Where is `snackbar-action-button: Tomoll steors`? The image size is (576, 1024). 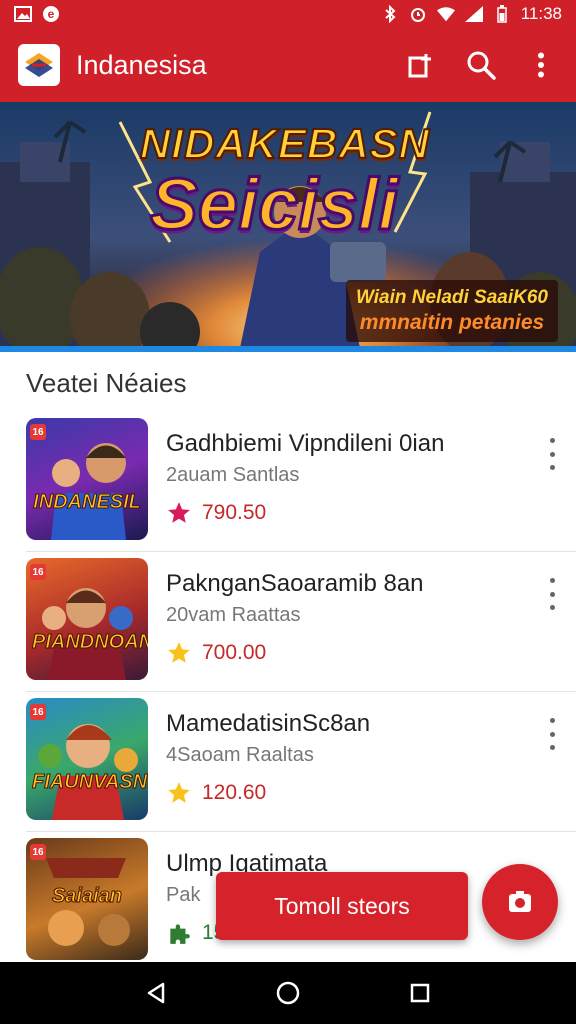
snackbar-action-button: Tomoll steors is located at coordinates (342, 906).